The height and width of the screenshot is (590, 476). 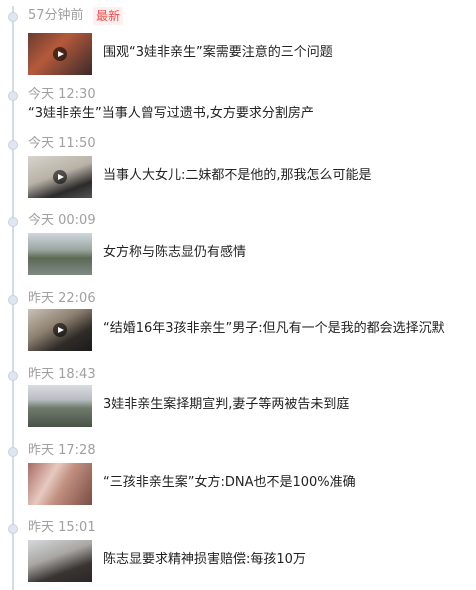 I want to click on item-time: 昨天 22:06, so click(x=62, y=298).